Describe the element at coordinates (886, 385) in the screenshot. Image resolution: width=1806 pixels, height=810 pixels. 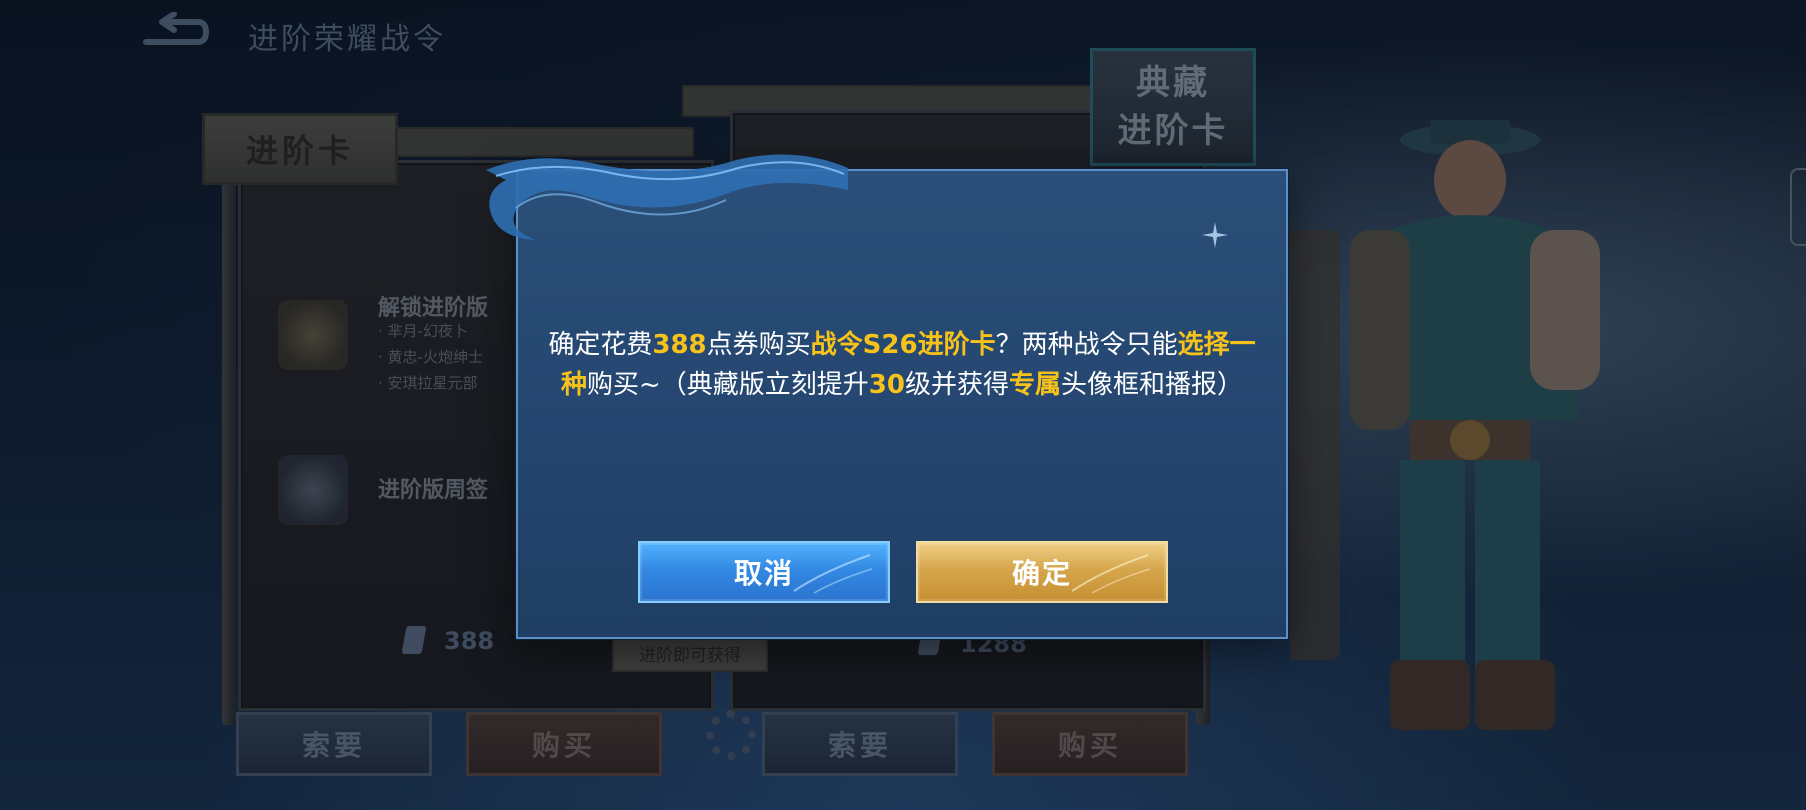
I see `level-highlight: 30` at that location.